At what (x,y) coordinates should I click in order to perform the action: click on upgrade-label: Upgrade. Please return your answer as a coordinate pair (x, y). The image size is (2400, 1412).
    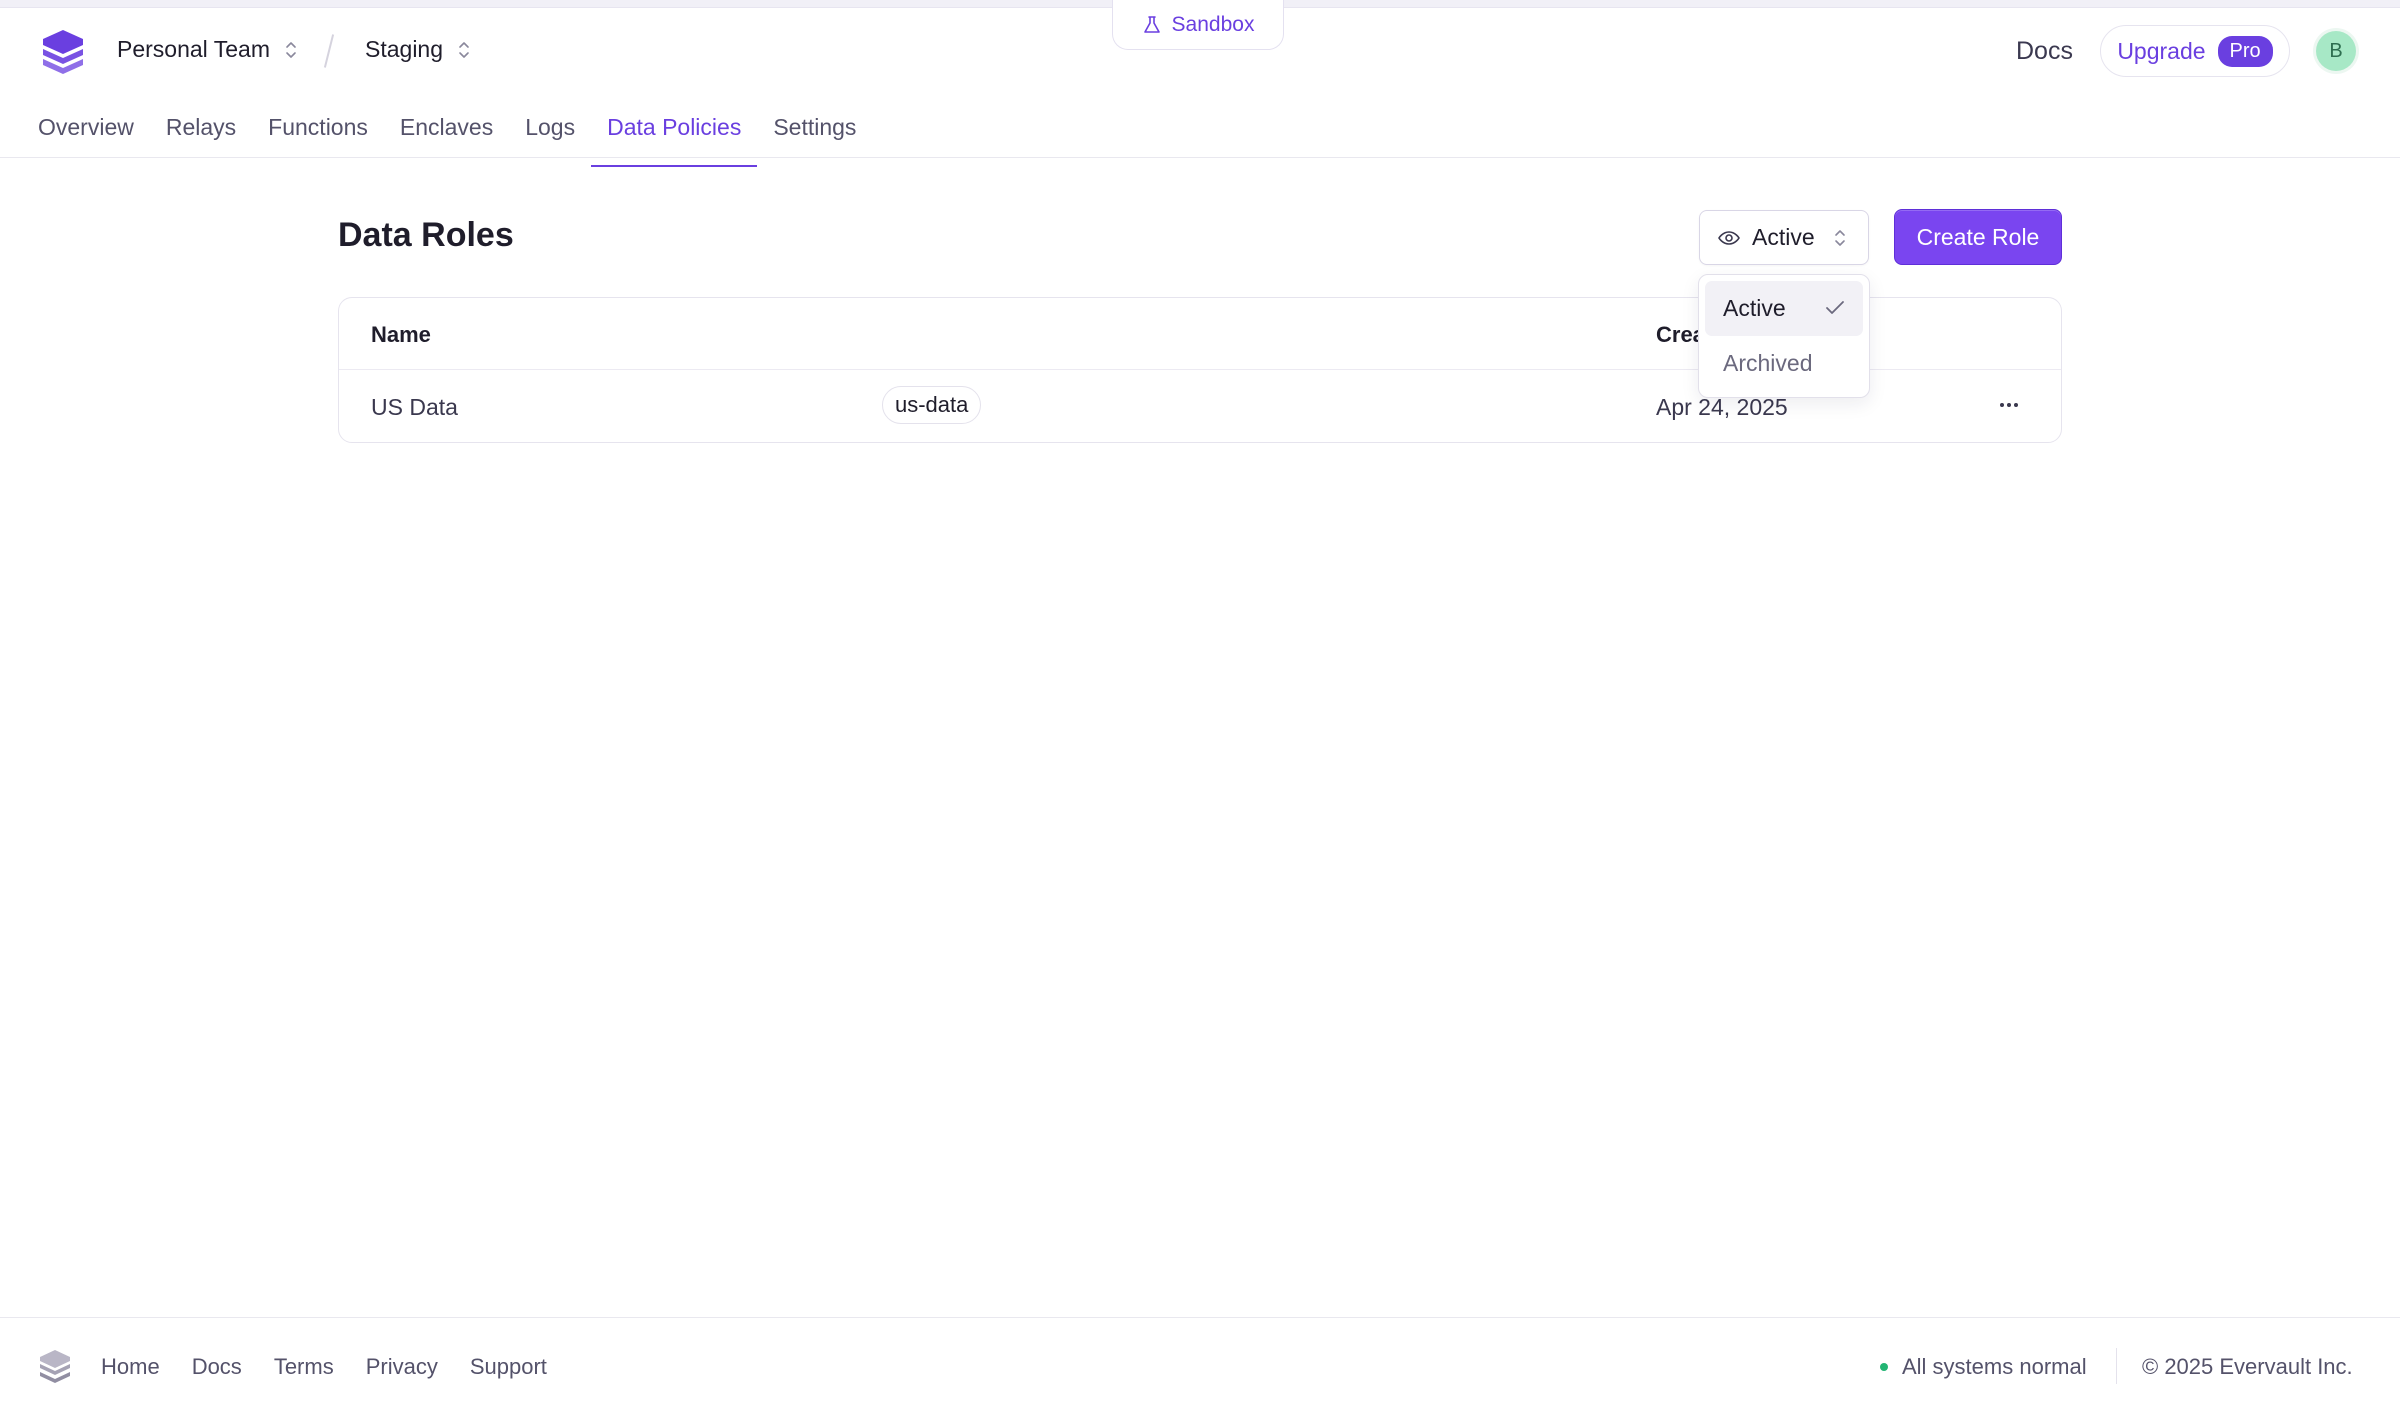
    Looking at the image, I should click on (2161, 50).